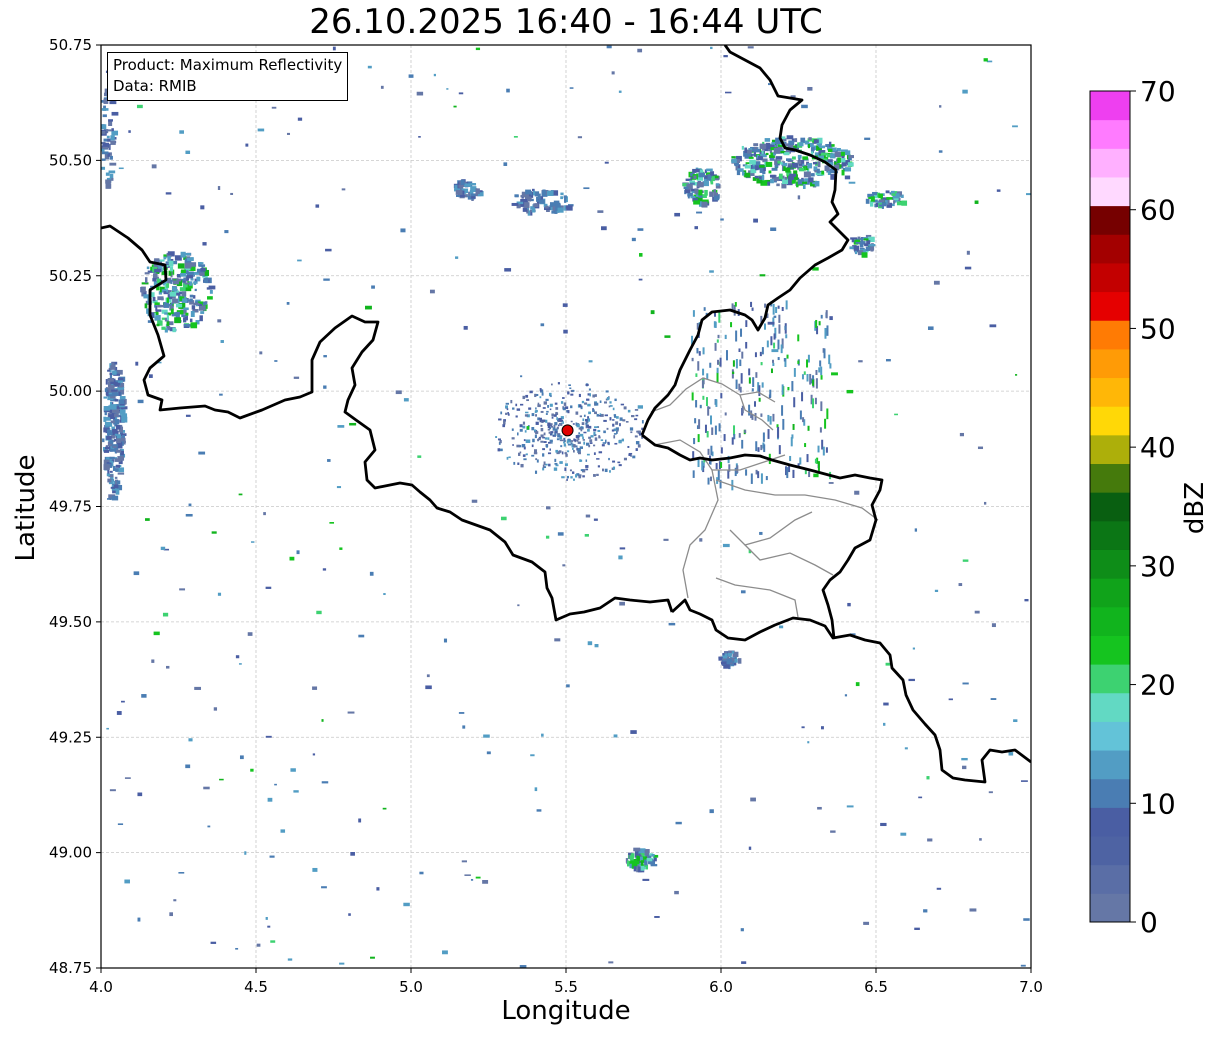 This screenshot has height=1040, width=1219. Describe the element at coordinates (566, 987) in the screenshot. I see `x-tick-label: 5.5` at that location.